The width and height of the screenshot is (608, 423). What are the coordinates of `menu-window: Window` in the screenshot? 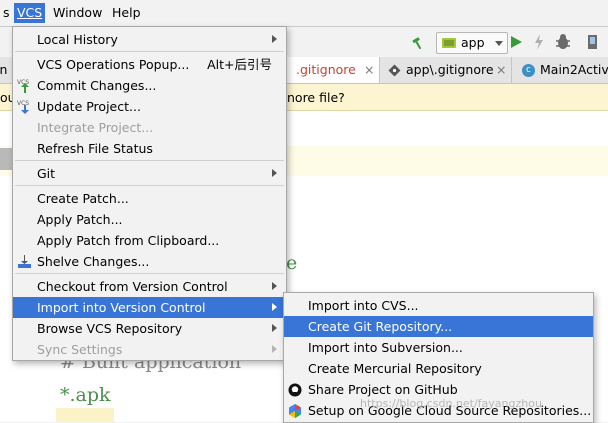 It's located at (77, 13).